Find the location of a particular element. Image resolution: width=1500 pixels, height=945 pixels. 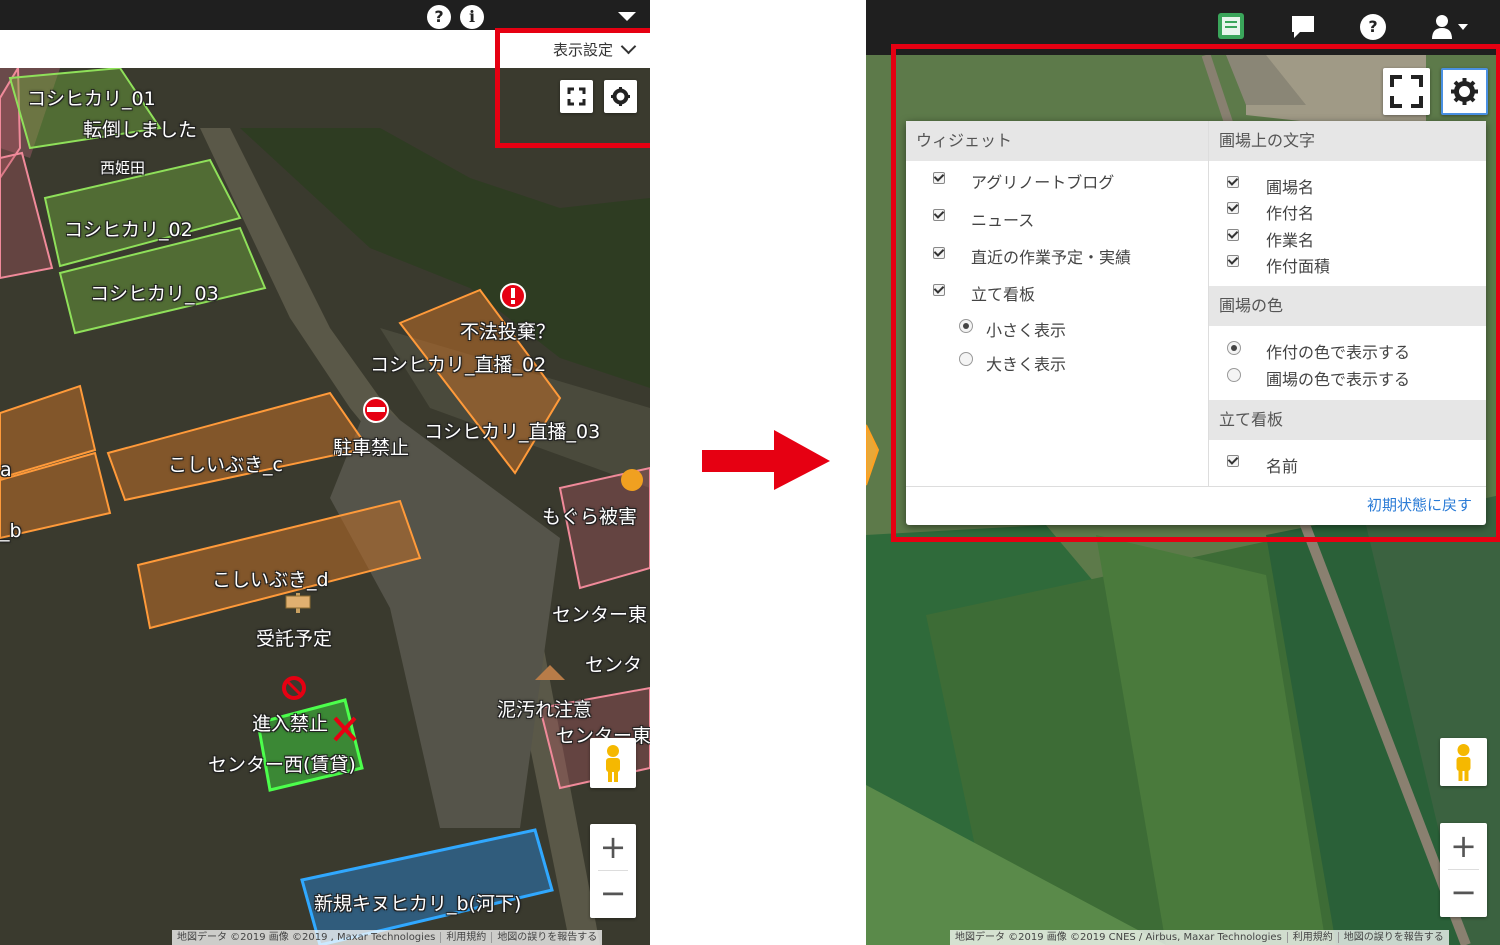

map-label: 転倒しました is located at coordinates (140, 128).